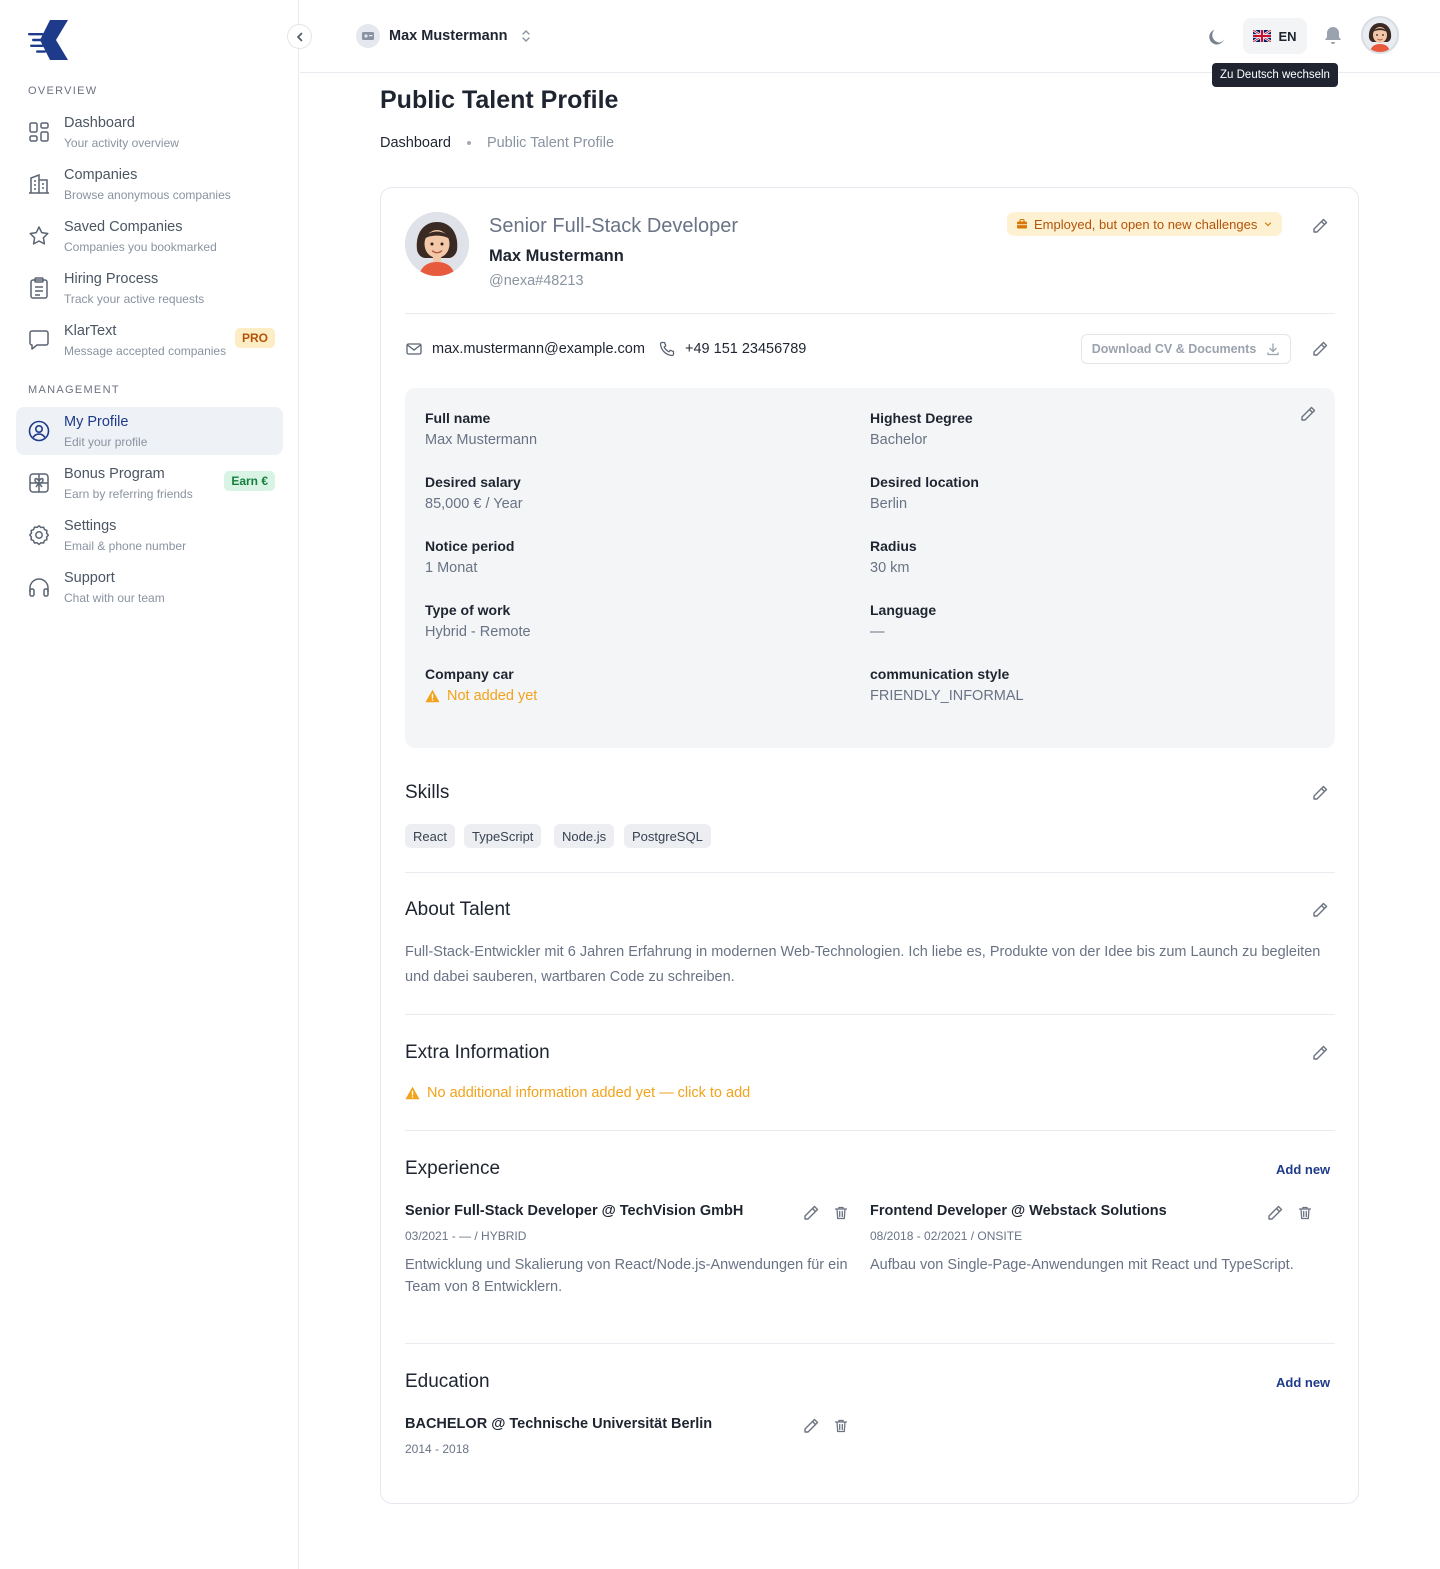 This screenshot has height=1569, width=1440. What do you see at coordinates (134, 299) in the screenshot?
I see `sidebar-item-subtitle: Track your active requests` at bounding box center [134, 299].